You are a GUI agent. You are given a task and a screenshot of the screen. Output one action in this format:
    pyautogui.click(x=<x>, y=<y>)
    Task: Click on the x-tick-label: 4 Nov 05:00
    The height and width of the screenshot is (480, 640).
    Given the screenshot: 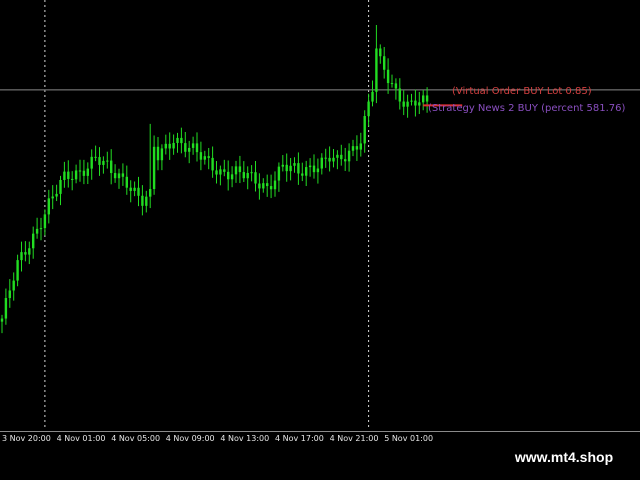 What is the action you would take?
    pyautogui.click(x=136, y=438)
    